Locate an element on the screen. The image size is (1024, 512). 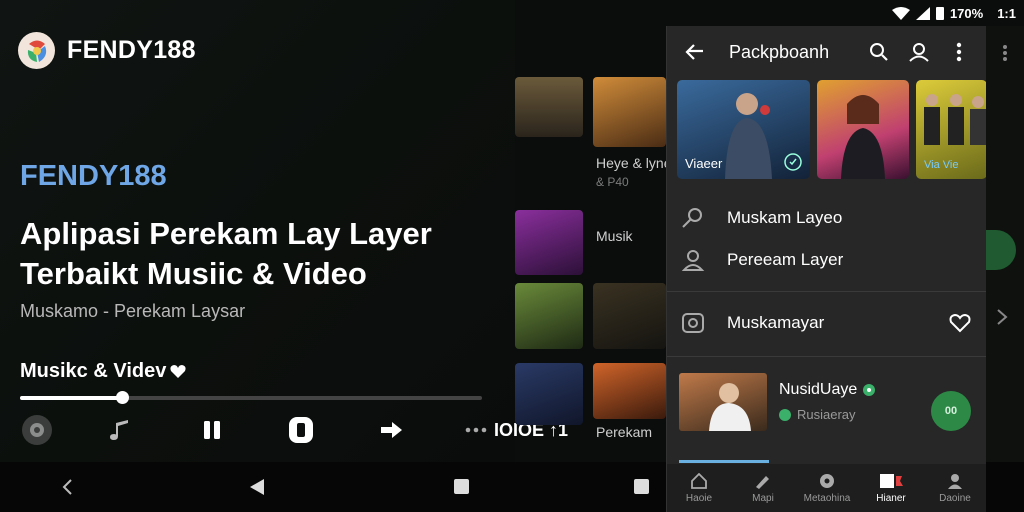
edge-fab is located at coordinates (1001, 250).